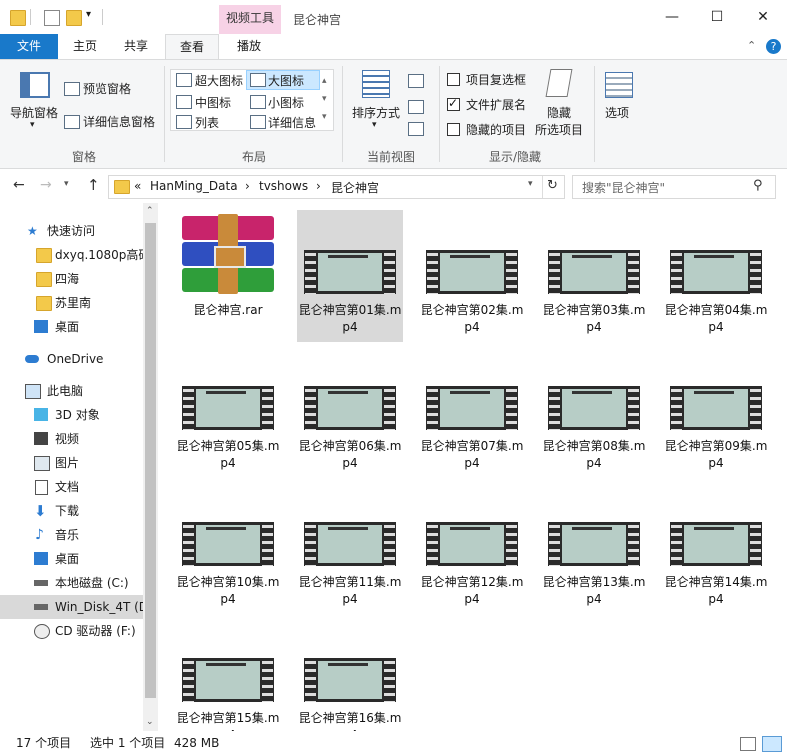 This screenshot has height=756, width=787. I want to click on collapse-ribbon-icon: ⌃, so click(751, 45).